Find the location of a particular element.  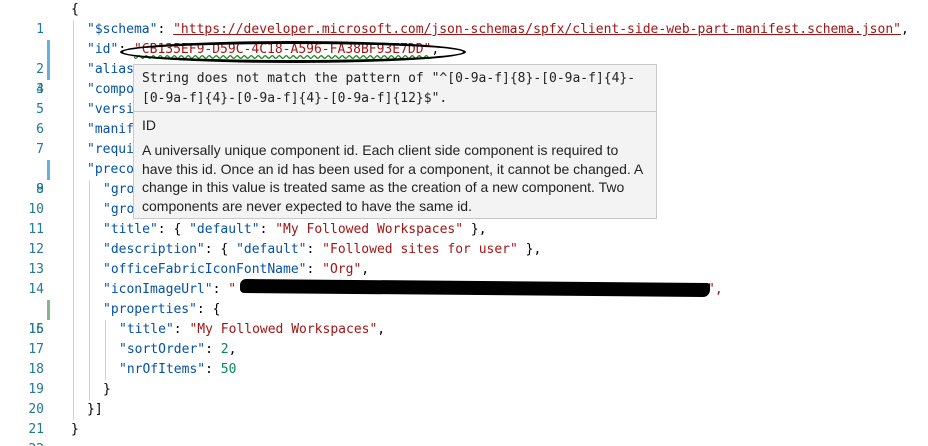

line-content: "versi is located at coordinates (110, 109).